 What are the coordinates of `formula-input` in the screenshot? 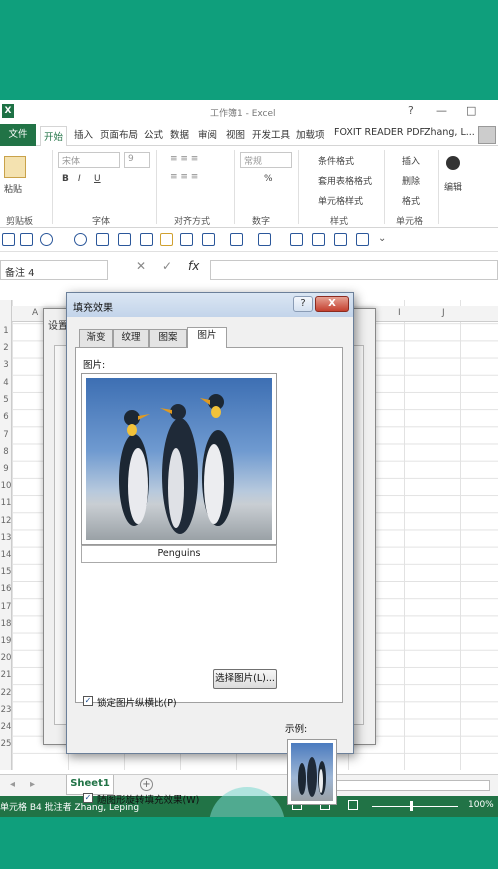 It's located at (354, 270).